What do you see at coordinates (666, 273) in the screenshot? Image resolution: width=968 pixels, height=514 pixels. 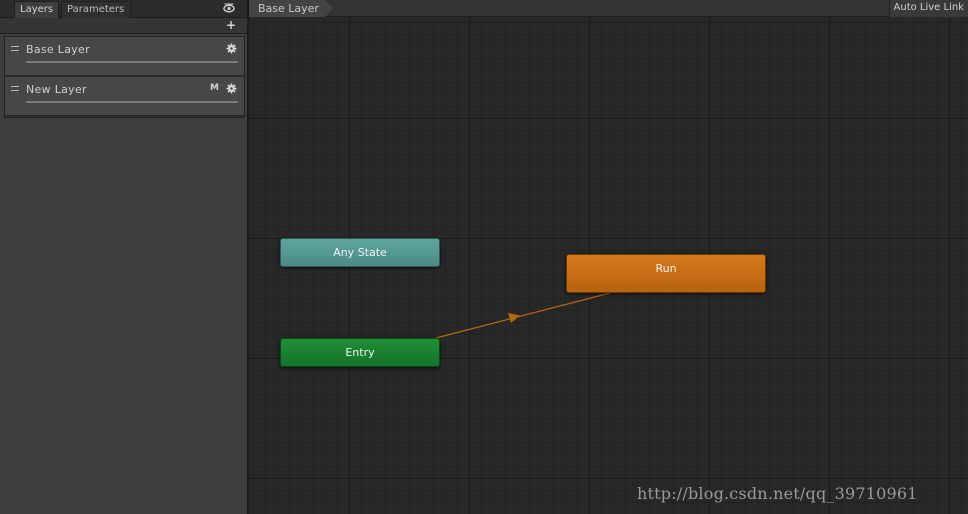 I see `state-node-run: Run` at bounding box center [666, 273].